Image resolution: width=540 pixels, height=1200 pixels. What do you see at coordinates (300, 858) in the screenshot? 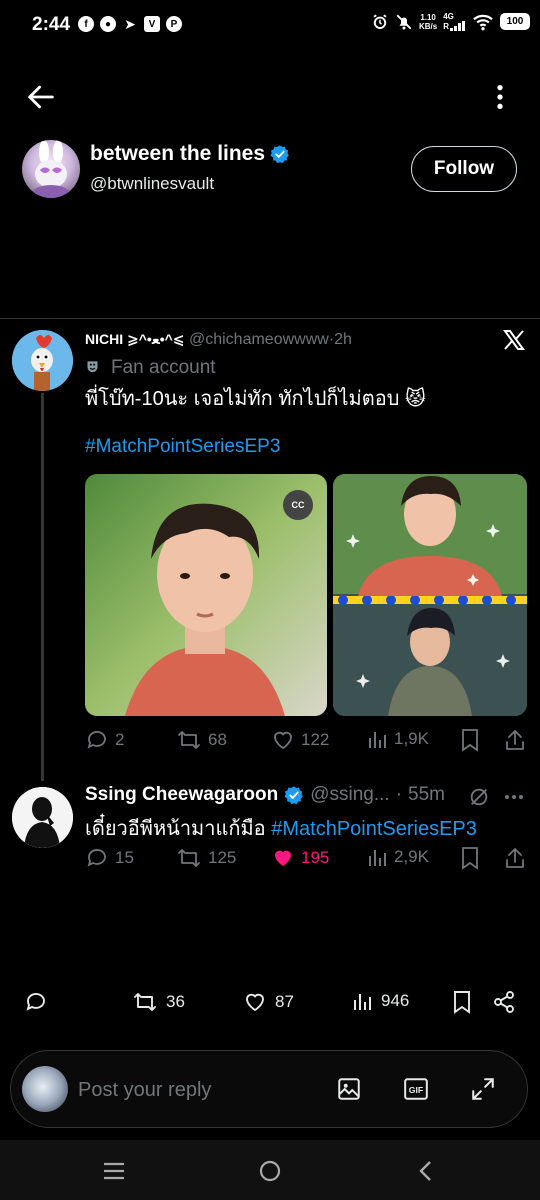
I see `like-action: 195` at bounding box center [300, 858].